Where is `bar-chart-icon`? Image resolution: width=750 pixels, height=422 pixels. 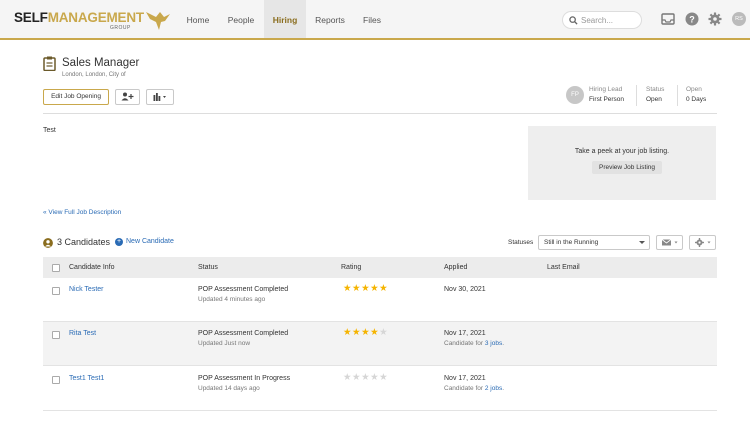 bar-chart-icon is located at coordinates (159, 96).